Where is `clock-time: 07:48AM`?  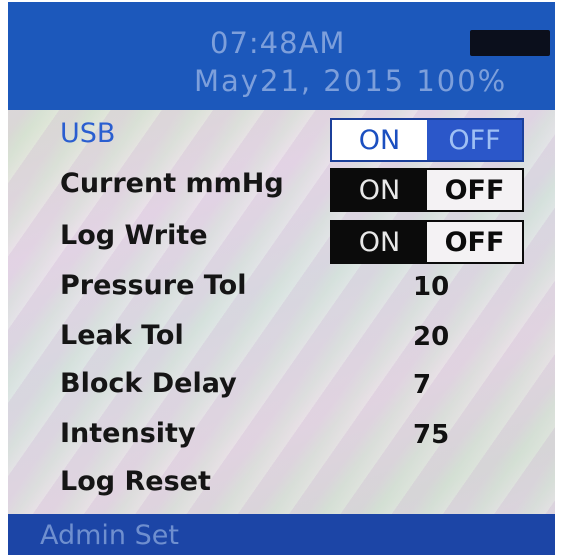
clock-time: 07:48AM is located at coordinates (278, 43).